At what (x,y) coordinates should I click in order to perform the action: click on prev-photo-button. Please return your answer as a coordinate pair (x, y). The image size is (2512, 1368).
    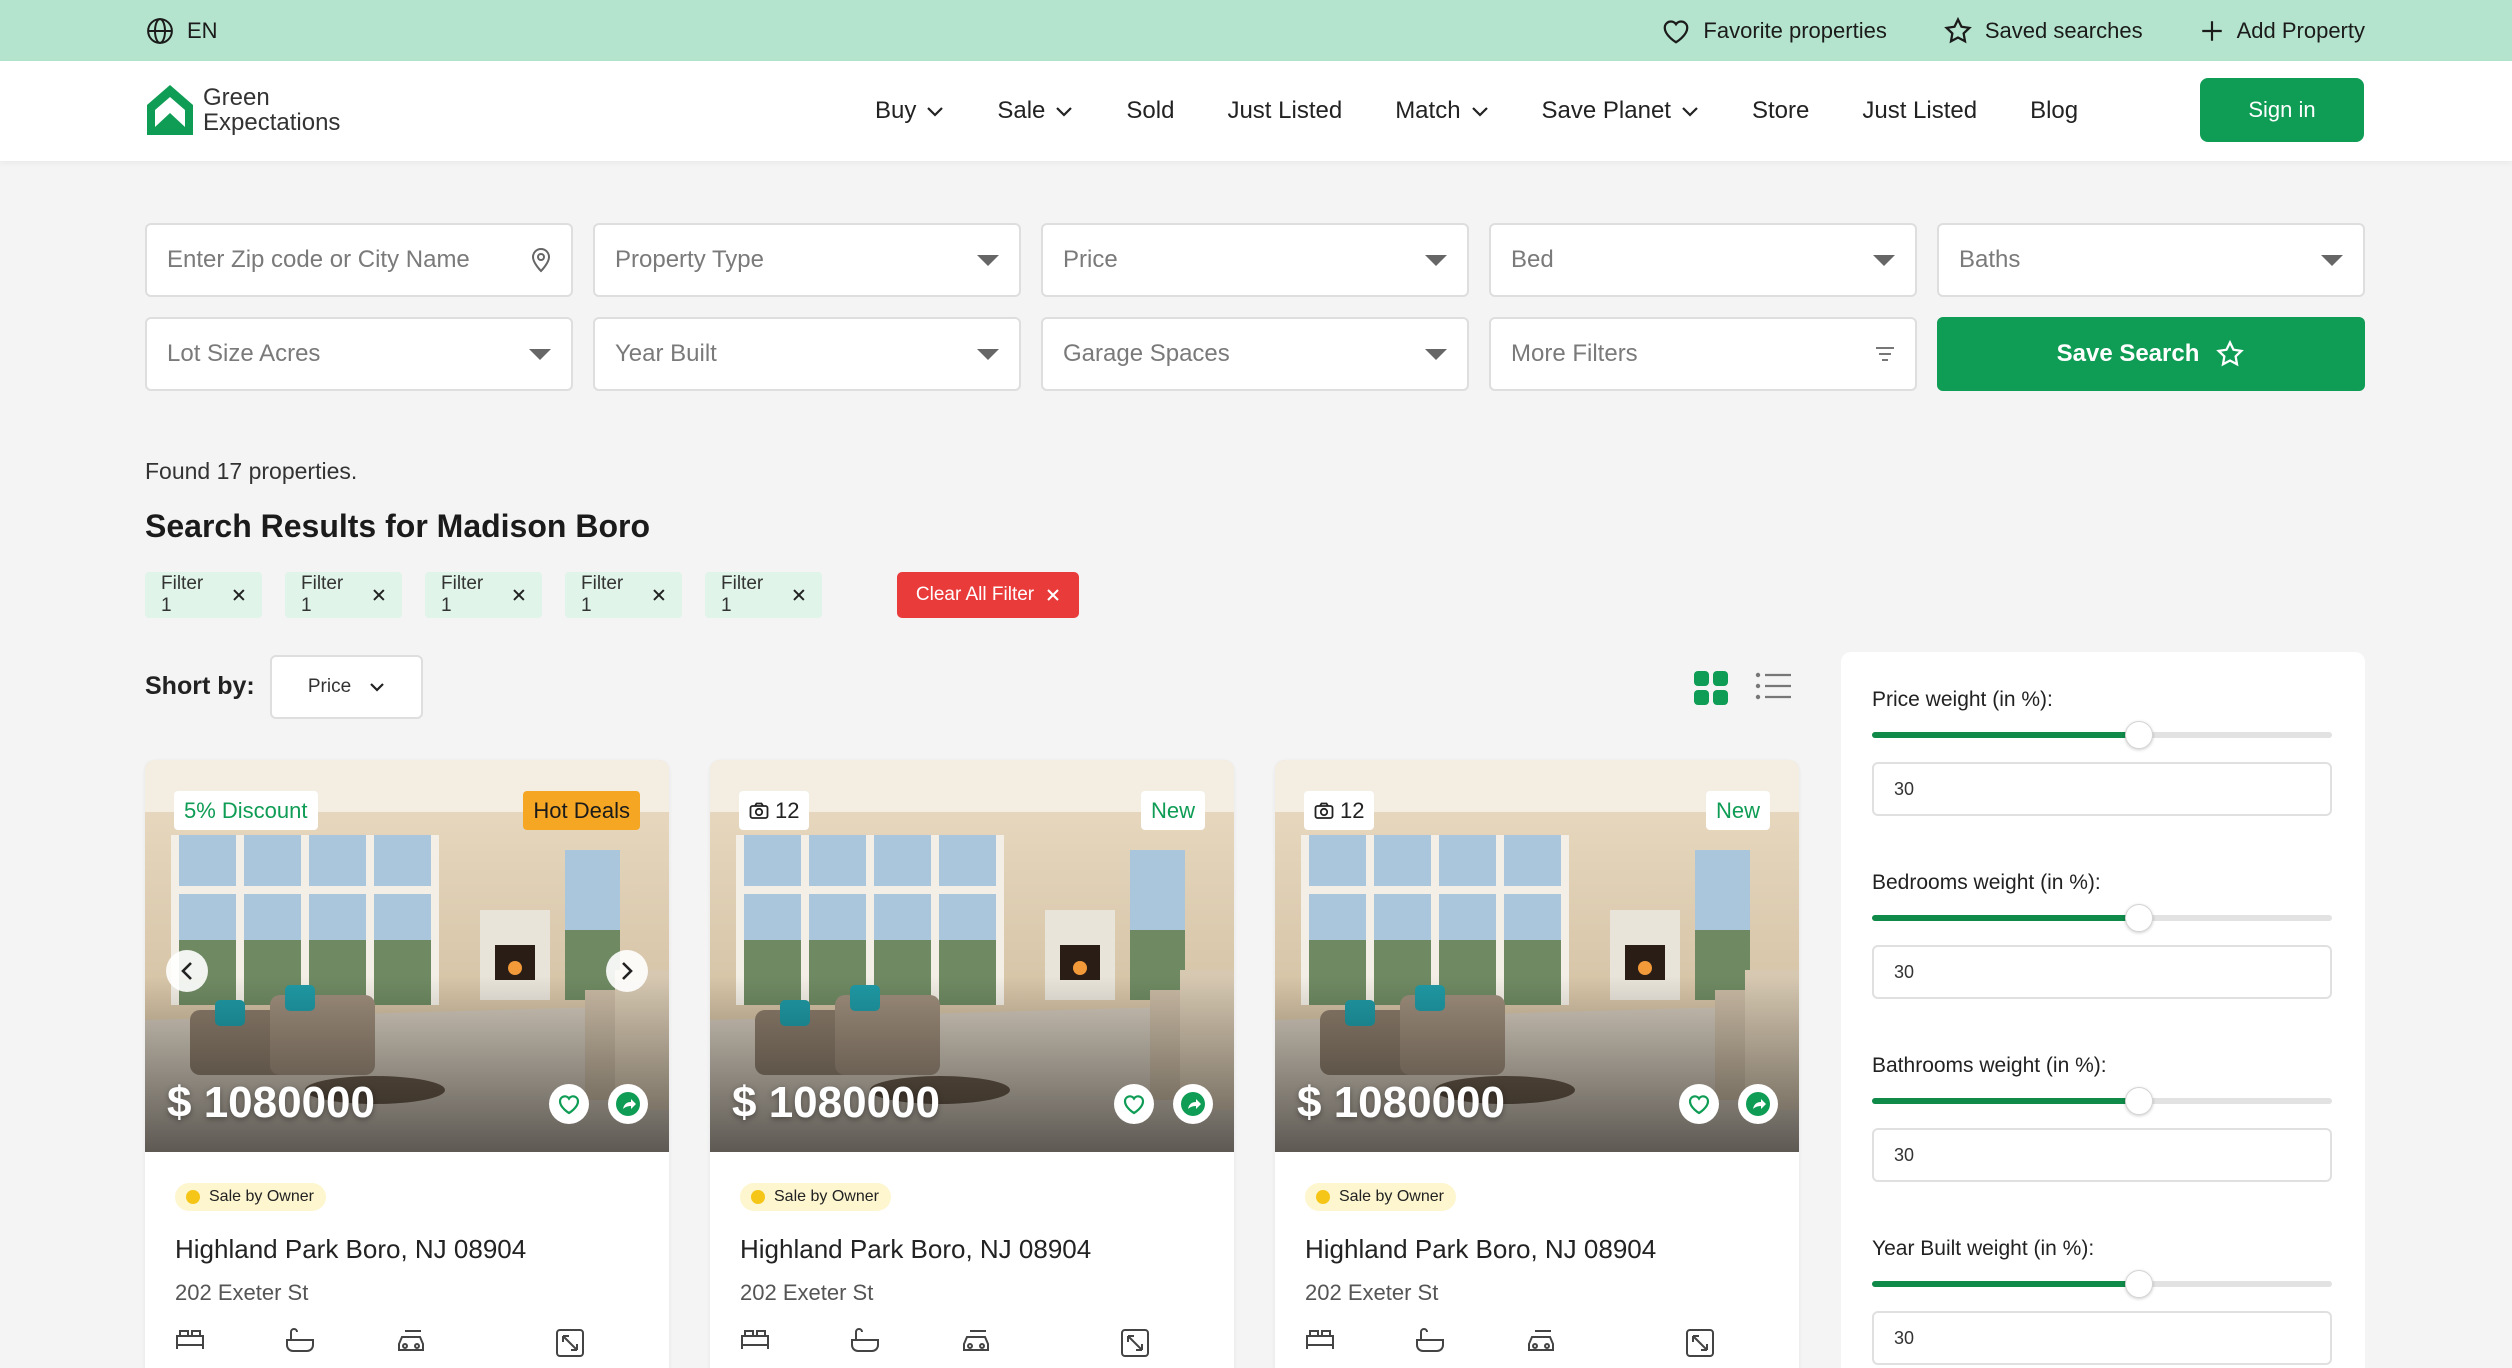
    Looking at the image, I should click on (187, 971).